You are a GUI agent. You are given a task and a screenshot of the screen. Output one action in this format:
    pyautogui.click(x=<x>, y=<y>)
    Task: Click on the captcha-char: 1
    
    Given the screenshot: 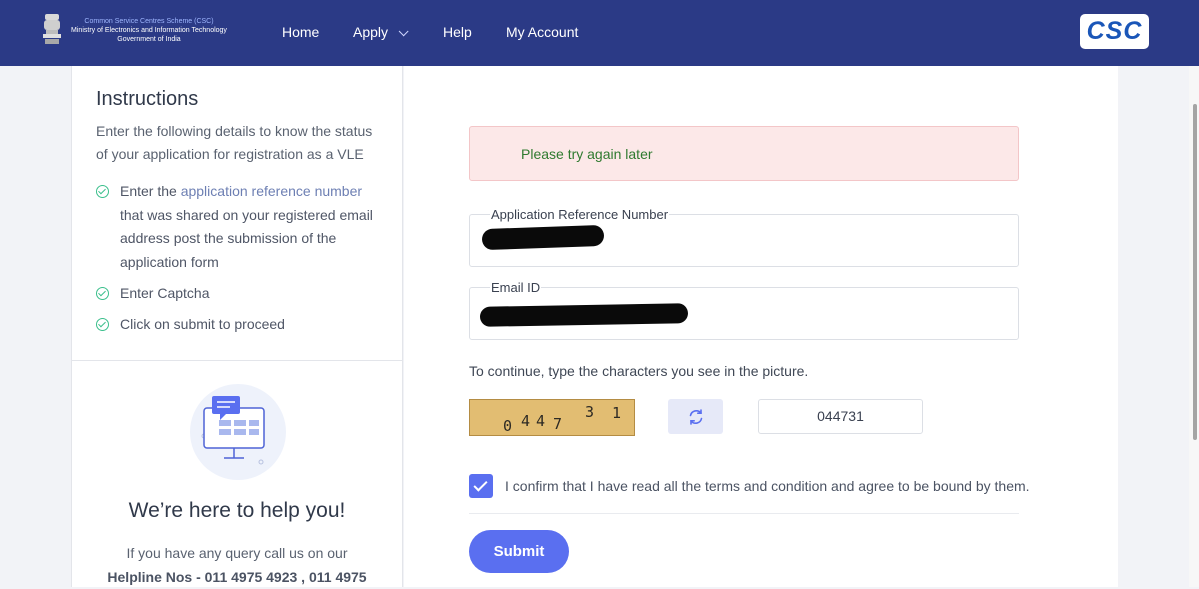 What is the action you would take?
    pyautogui.click(x=617, y=413)
    